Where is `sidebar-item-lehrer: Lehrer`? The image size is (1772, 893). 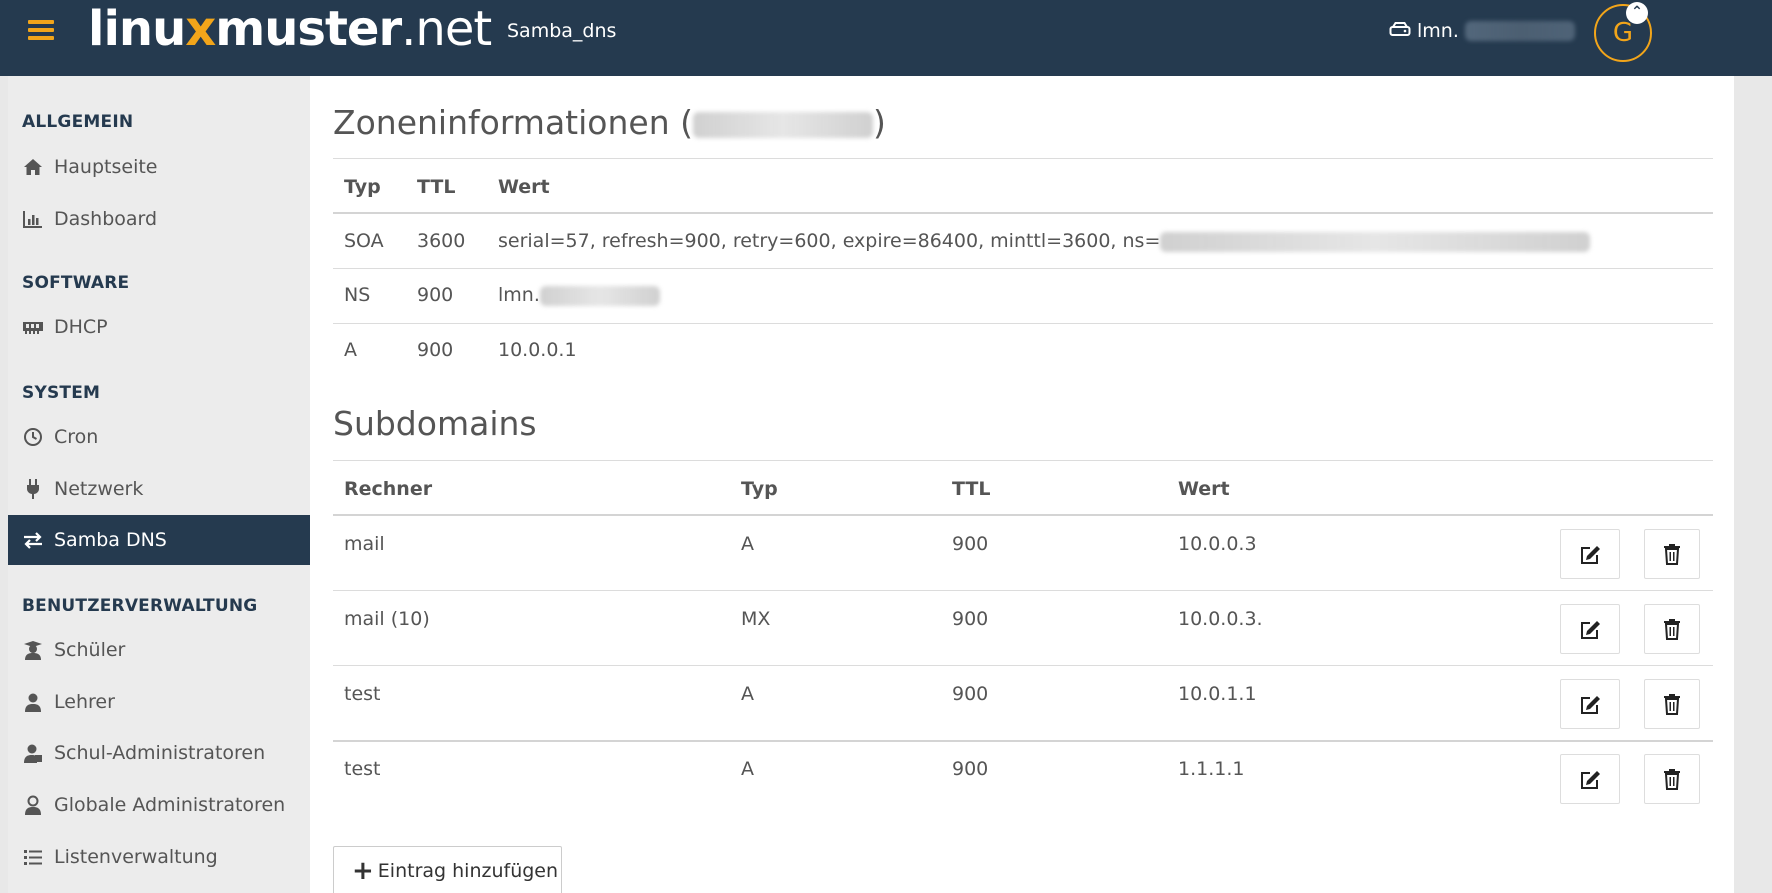
sidebar-item-lehrer: Lehrer is located at coordinates (159, 702).